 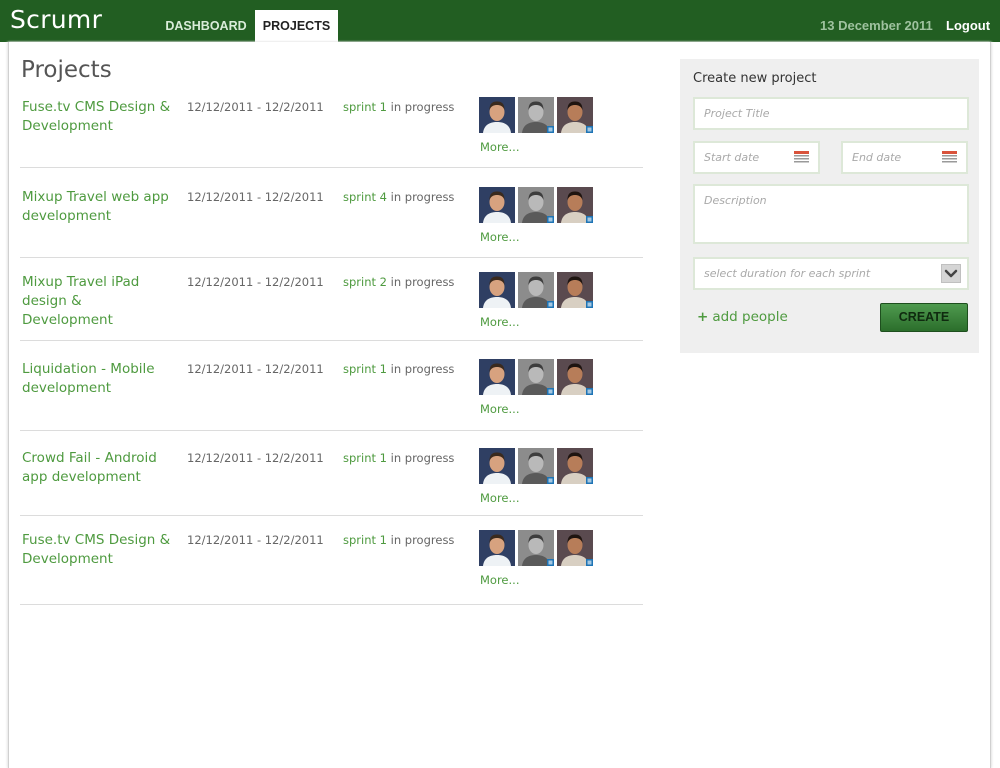 What do you see at coordinates (97, 468) in the screenshot?
I see `project-name-link: Crowd Fail - Android app development` at bounding box center [97, 468].